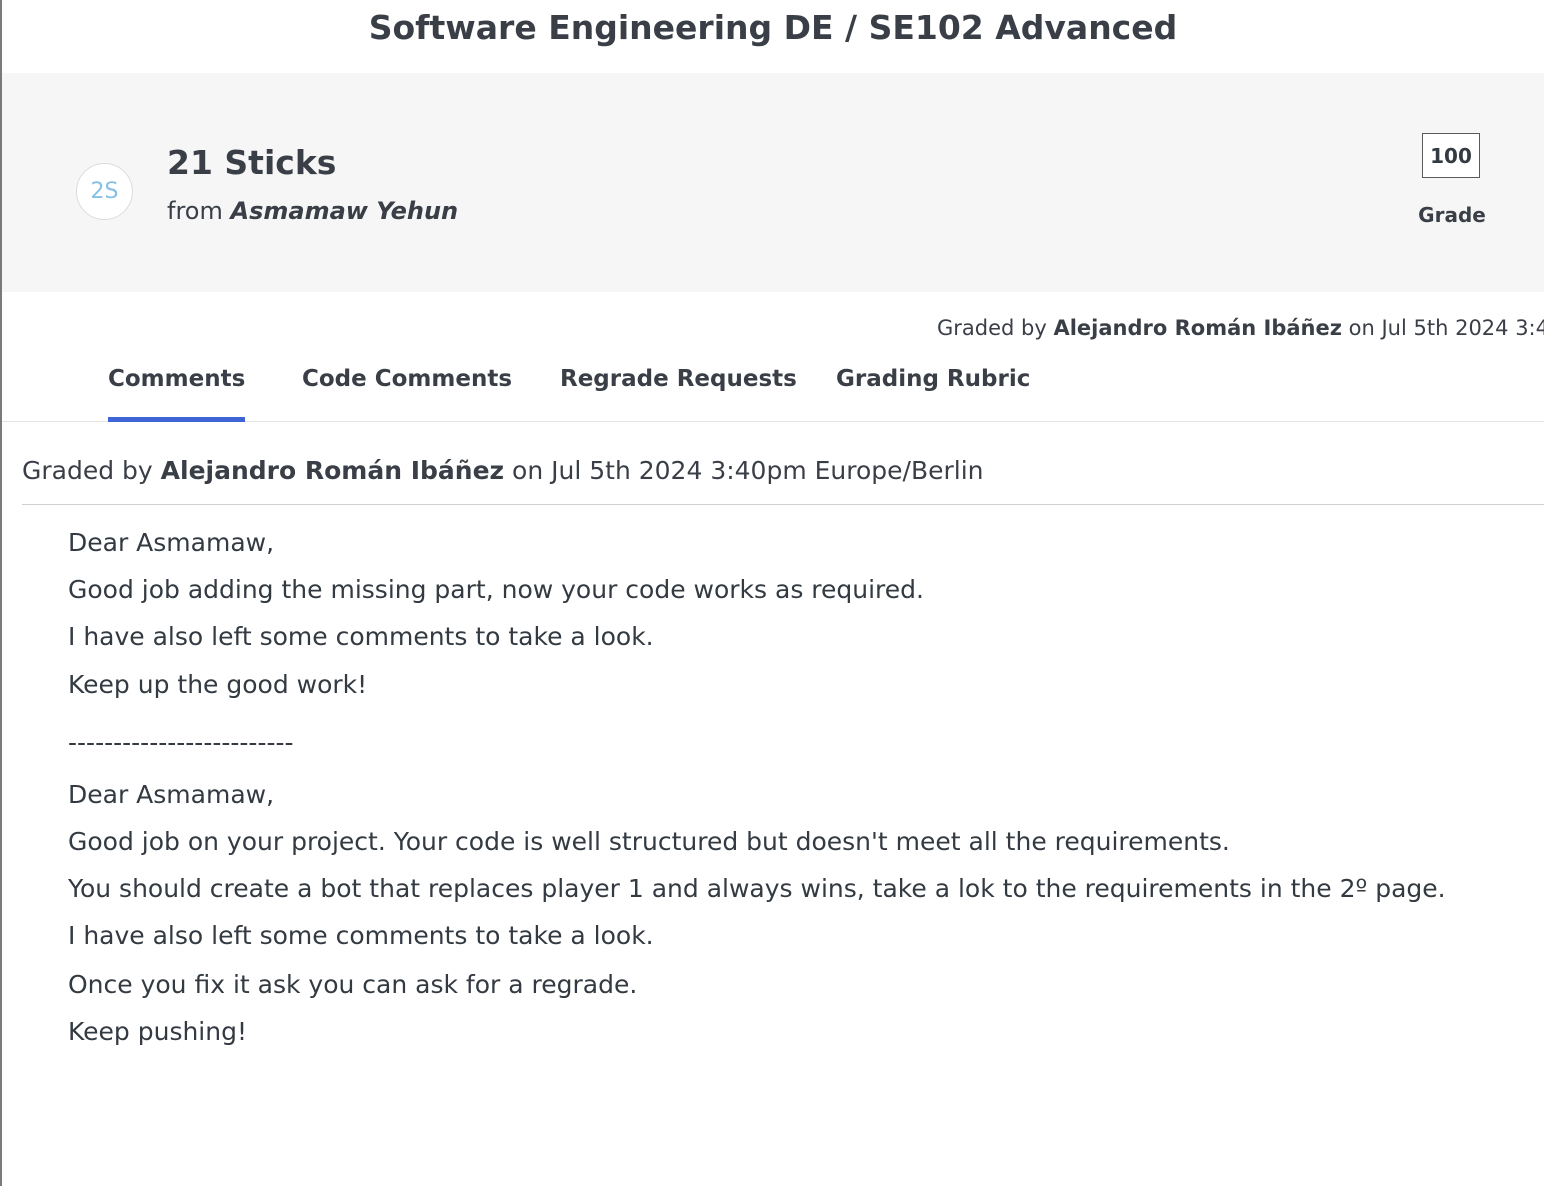 This screenshot has width=1544, height=1186. I want to click on tab-comments: Comments, so click(177, 394).